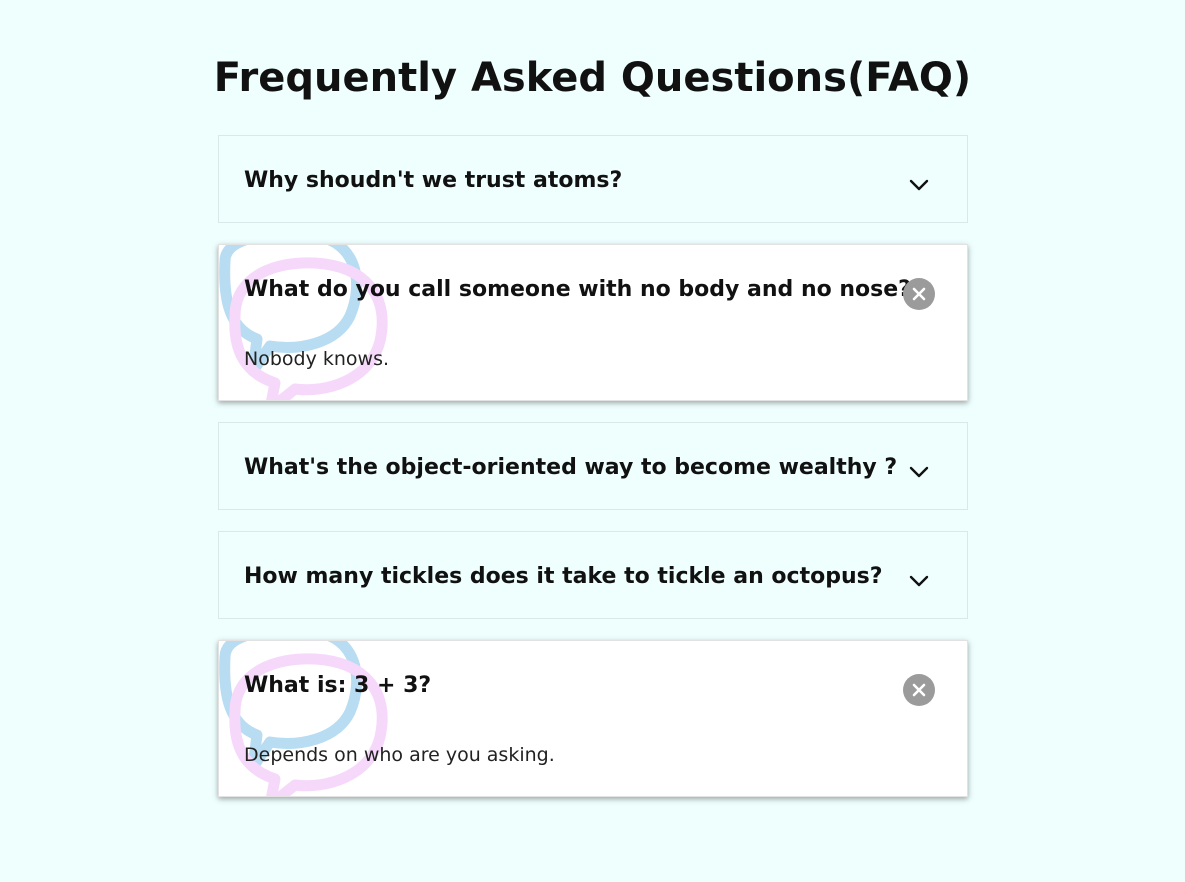 The width and height of the screenshot is (1185, 882). Describe the element at coordinates (317, 359) in the screenshot. I see `faq-answer: Nobody knows.` at that location.